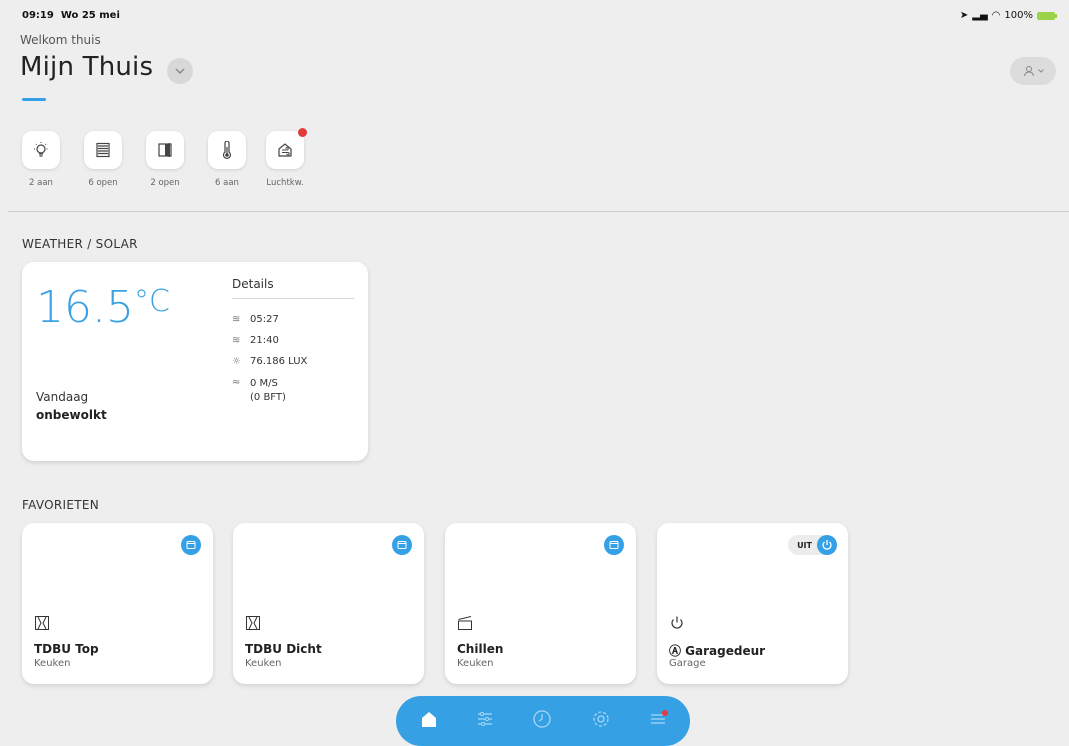 The image size is (1069, 746). Describe the element at coordinates (71, 415) in the screenshot. I see `today-condition: onbewolkt` at that location.